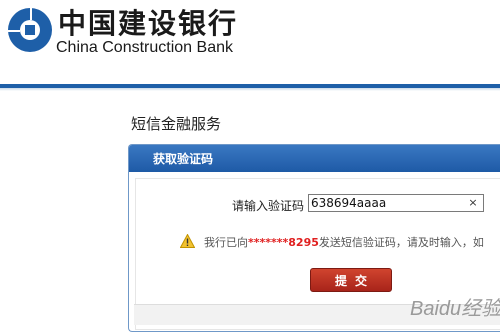 The width and height of the screenshot is (500, 335). I want to click on section-title: 短信金融服务, so click(176, 124).